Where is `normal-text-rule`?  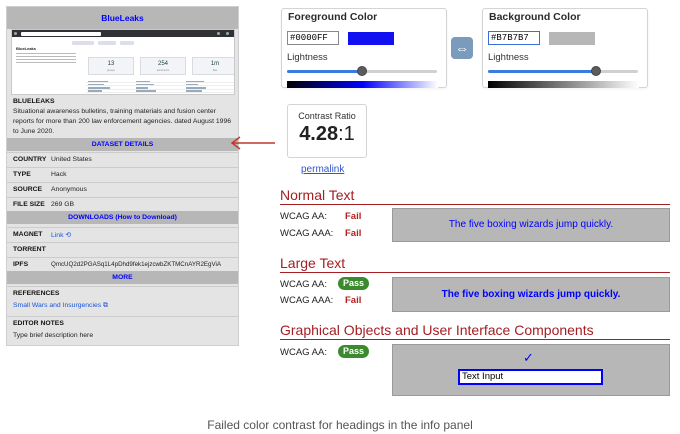
normal-text-rule is located at coordinates (475, 204).